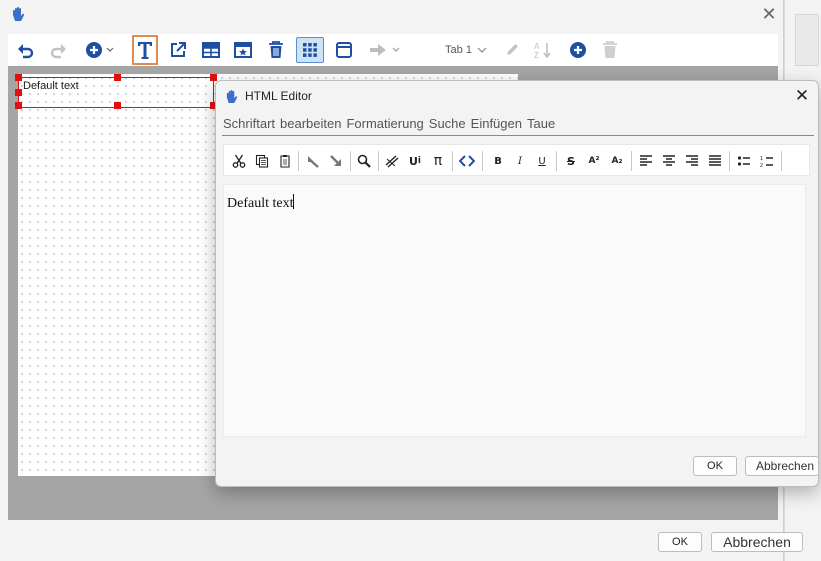 Image resolution: width=821 pixels, height=561 pixels. I want to click on svg-text: 2, so click(761, 165).